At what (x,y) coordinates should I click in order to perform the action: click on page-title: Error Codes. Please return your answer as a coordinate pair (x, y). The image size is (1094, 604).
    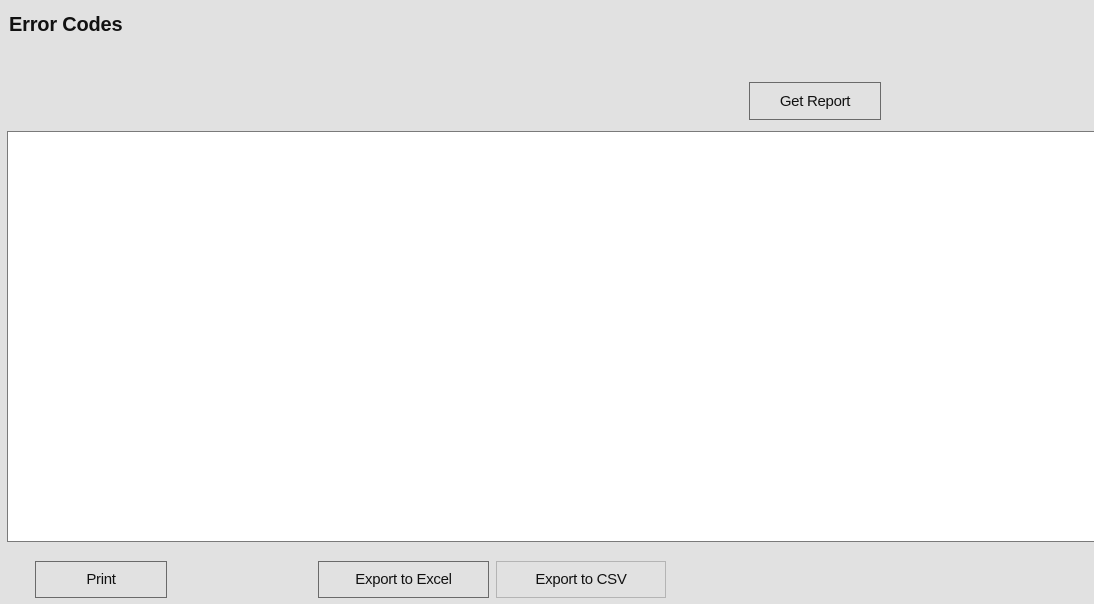
    Looking at the image, I should click on (66, 25).